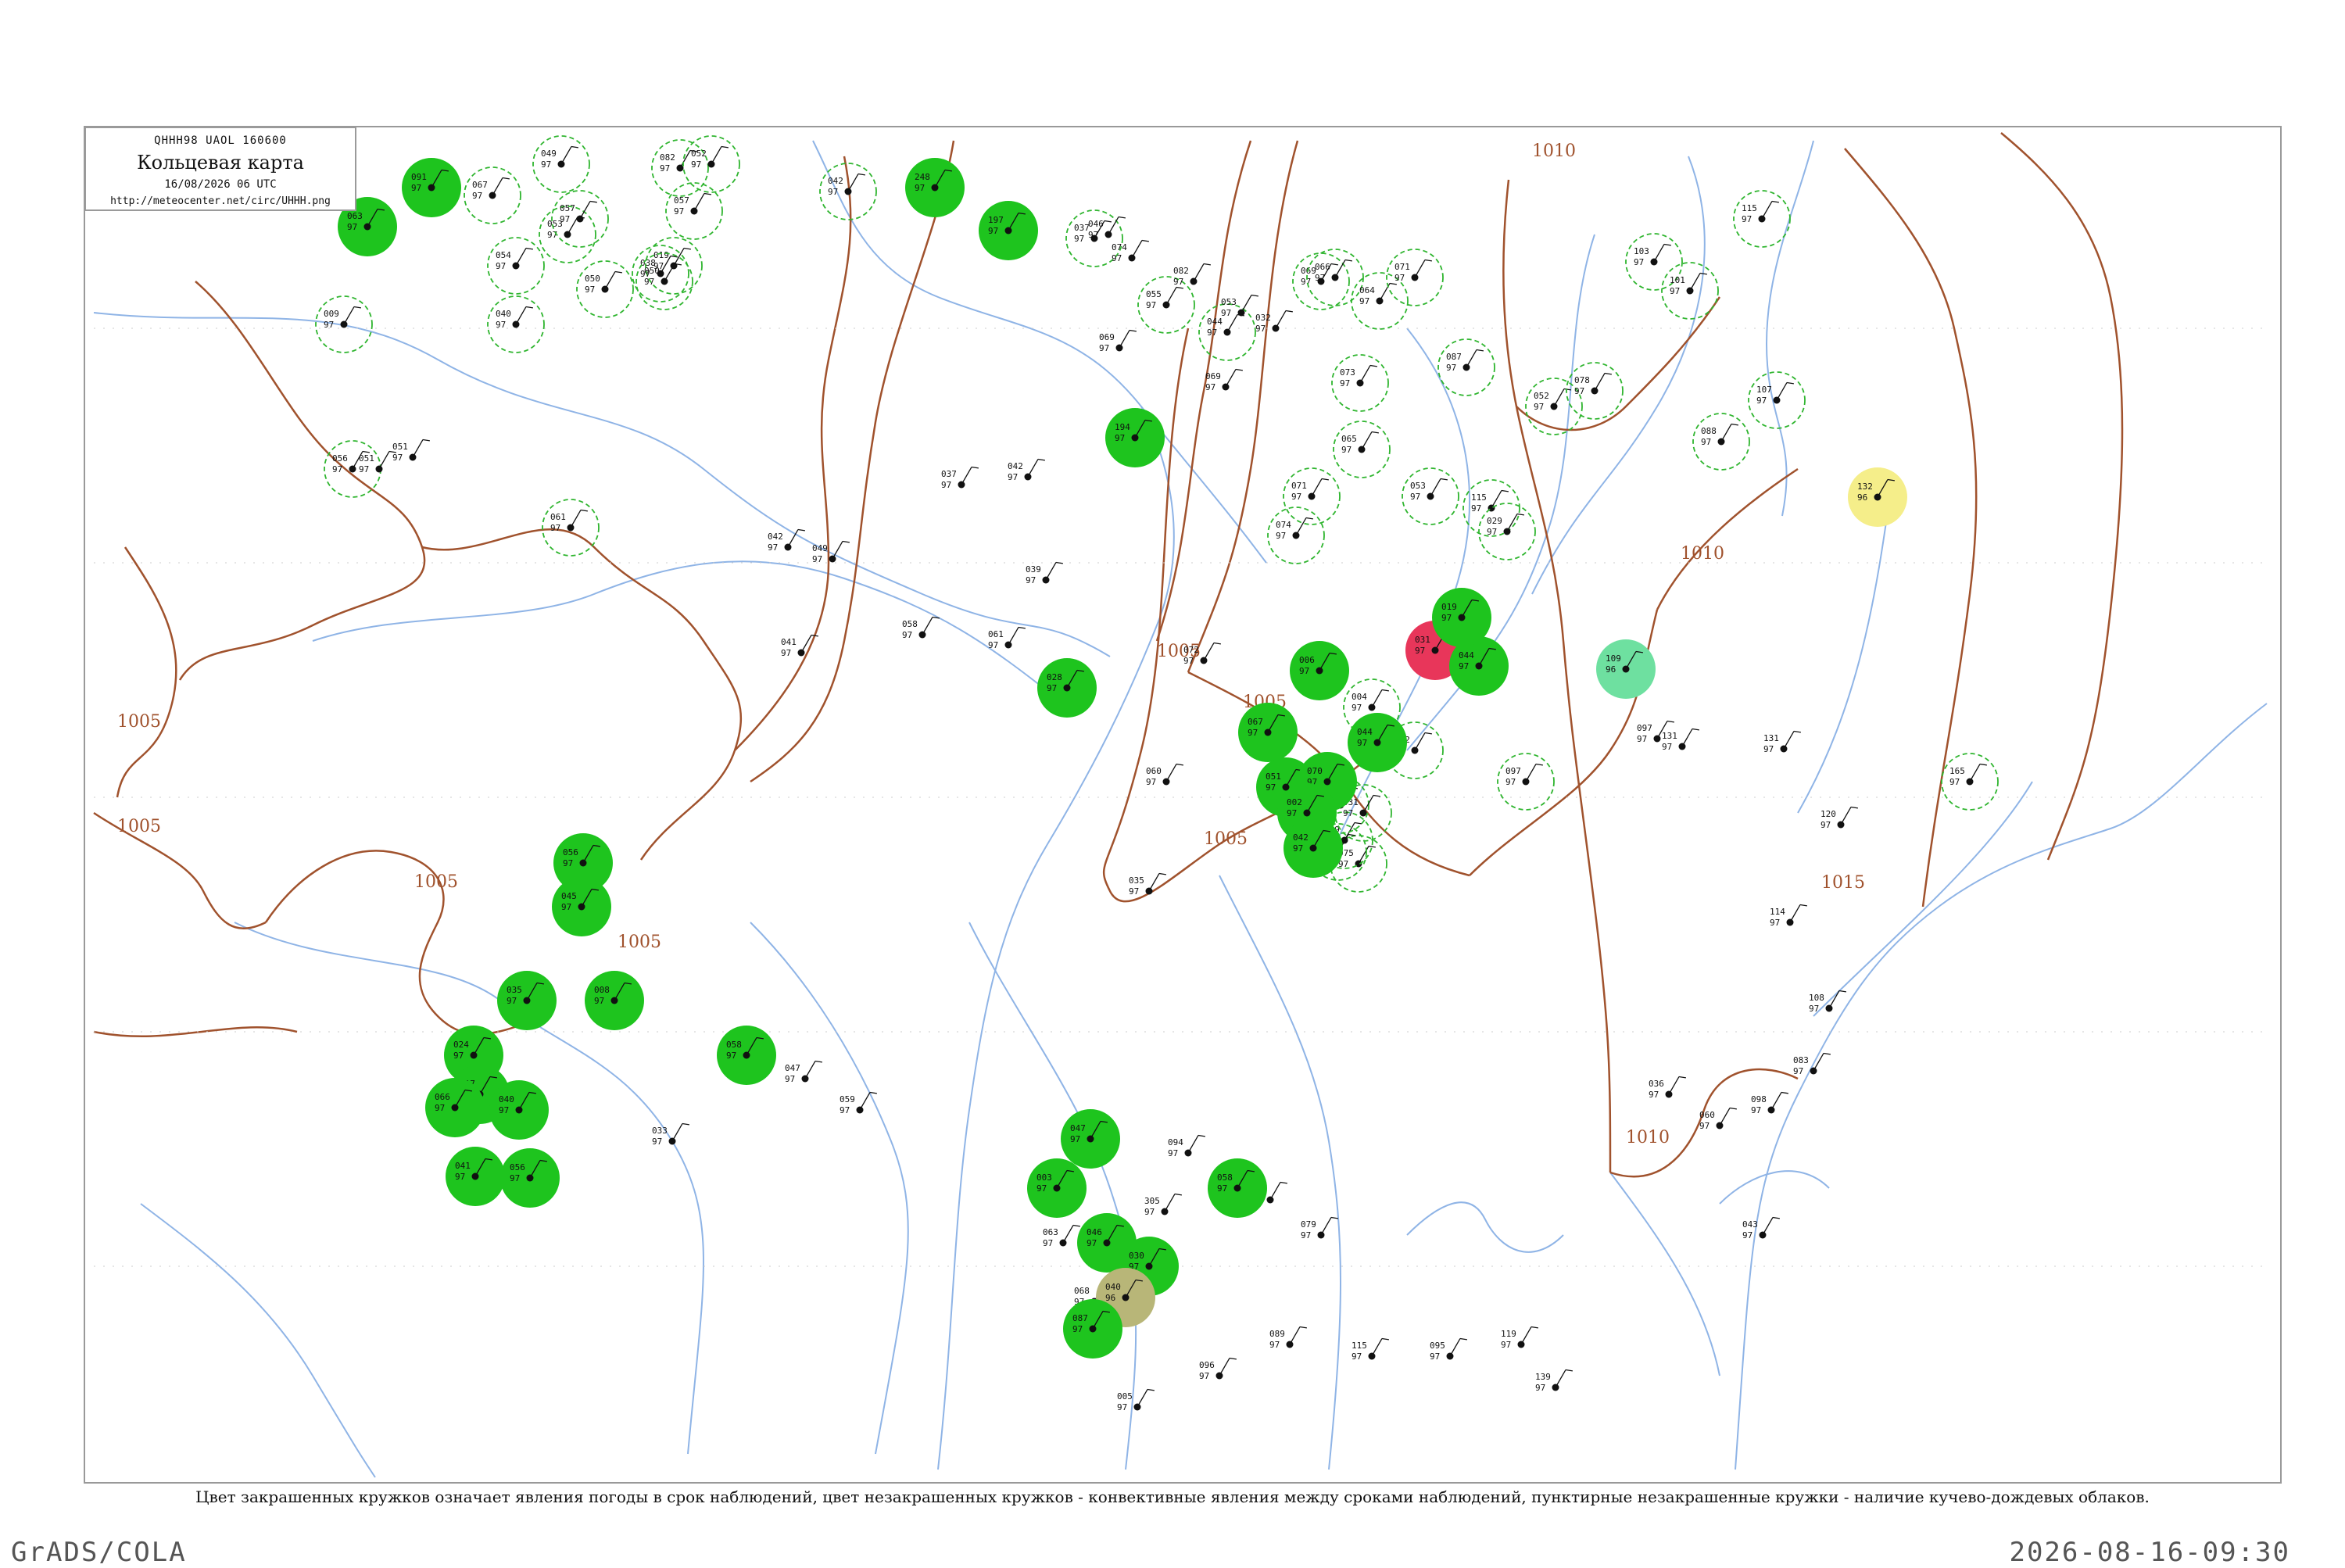 This screenshot has height=1568, width=2345. Describe the element at coordinates (1764, 390) in the screenshot. I see `station-pressure: 107` at that location.